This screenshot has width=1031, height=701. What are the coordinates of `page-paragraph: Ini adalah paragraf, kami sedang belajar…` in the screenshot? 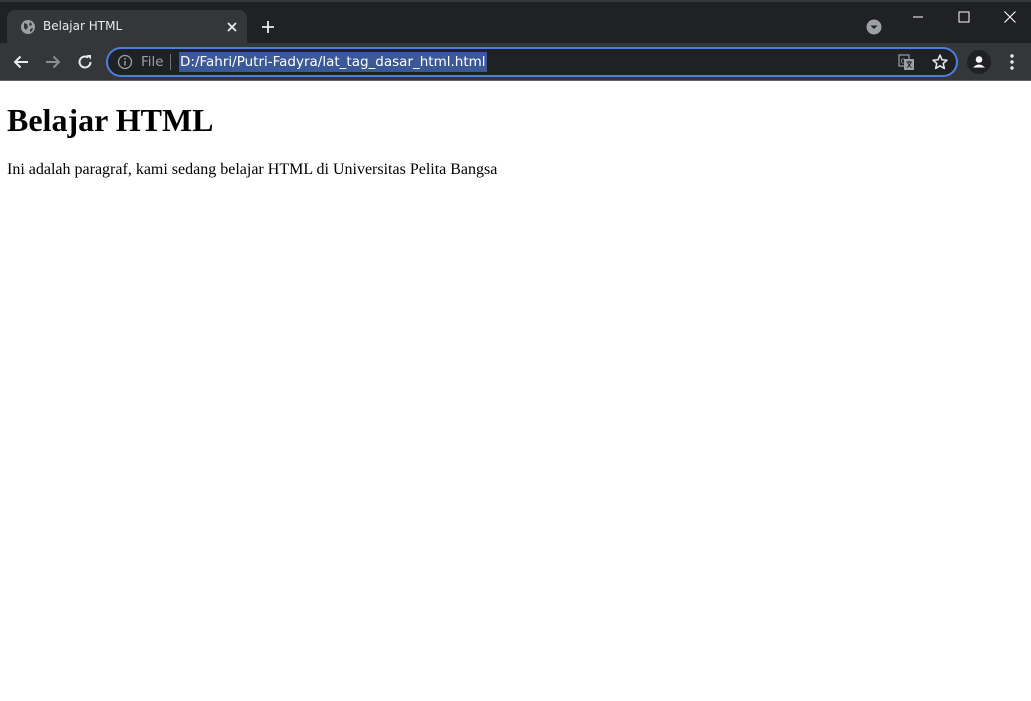 It's located at (252, 169).